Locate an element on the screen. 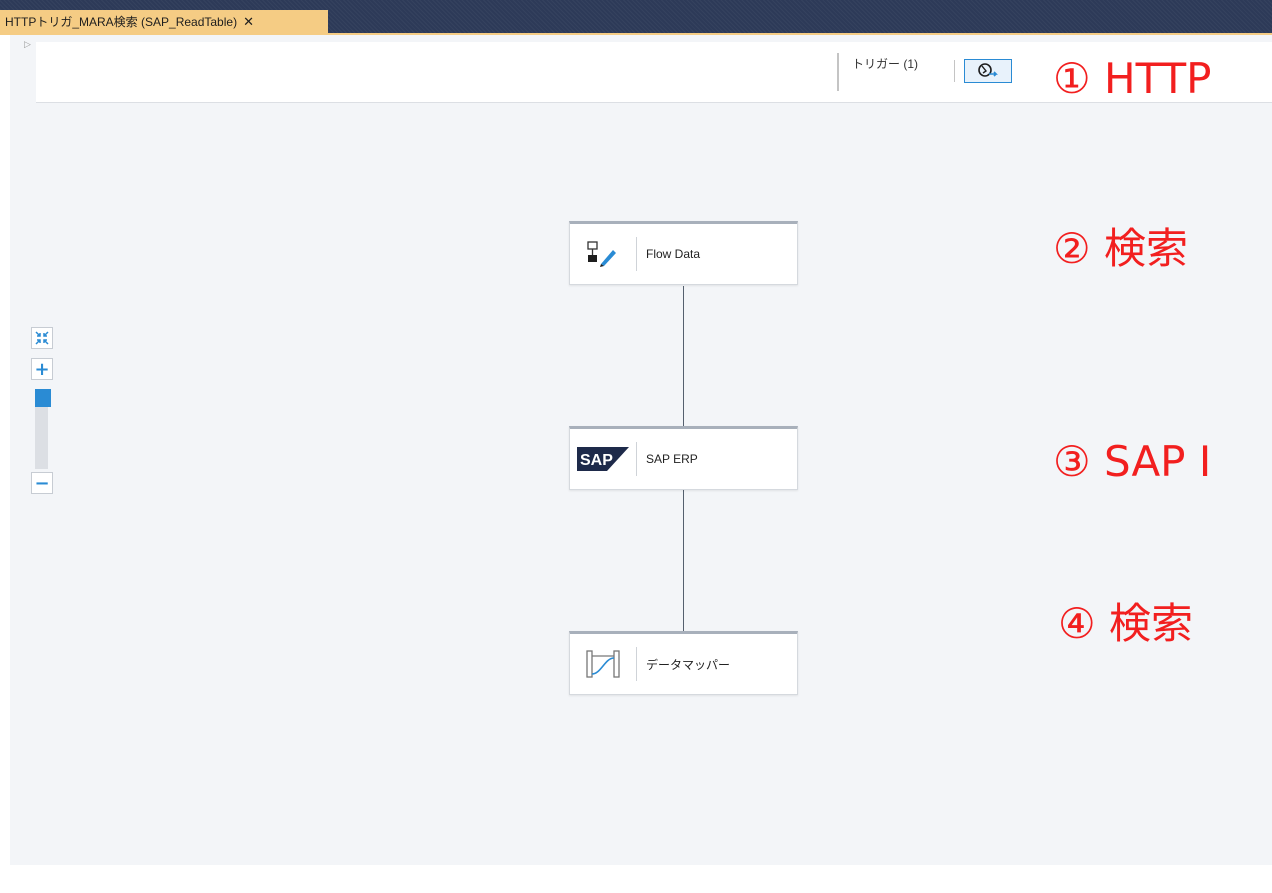 Image resolution: width=1272 pixels, height=893 pixels. trigger-settings-icon is located at coordinates (988, 70).